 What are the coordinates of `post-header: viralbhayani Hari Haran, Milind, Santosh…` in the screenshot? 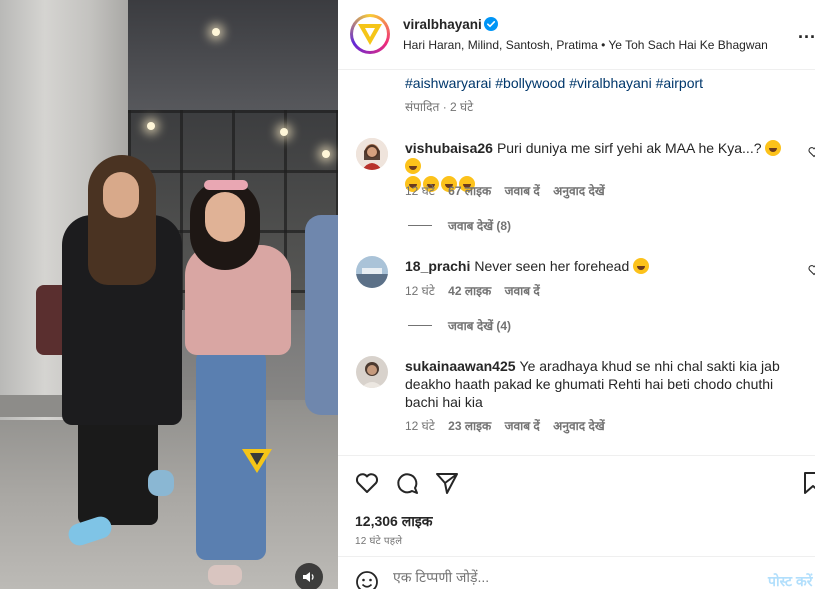 It's located at (576, 35).